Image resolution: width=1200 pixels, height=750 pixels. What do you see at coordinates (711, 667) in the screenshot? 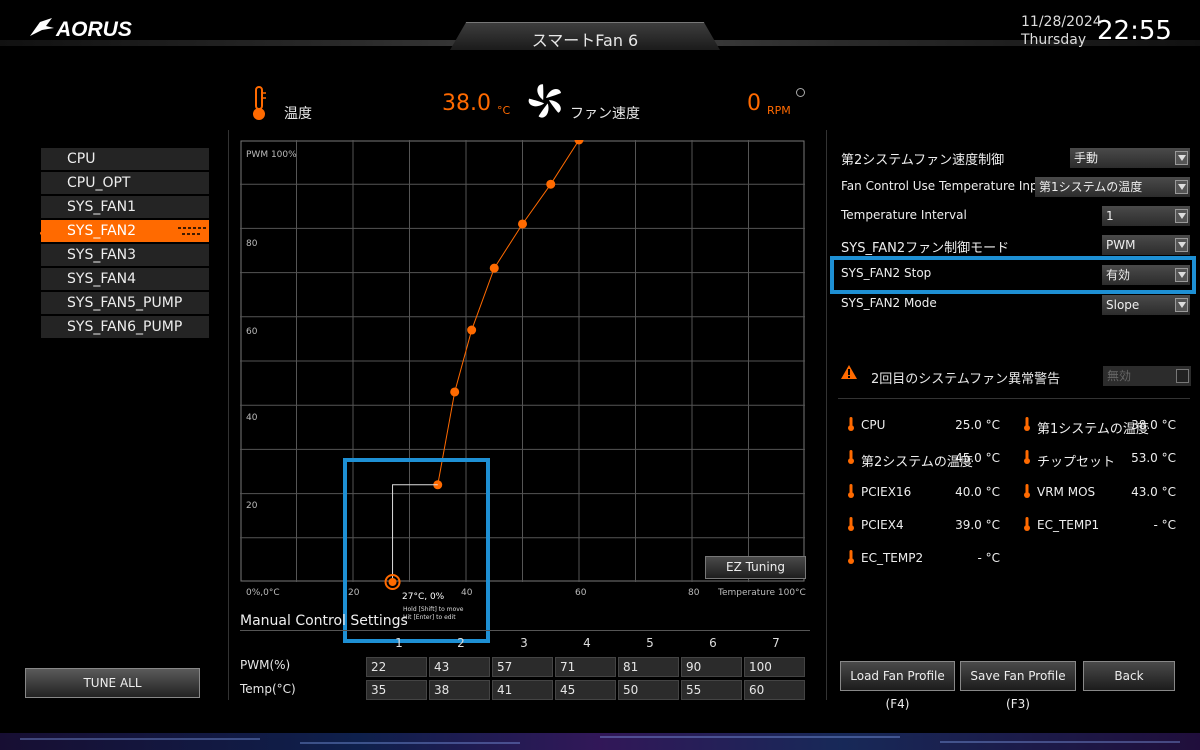
I see `pwm-cell: 90` at bounding box center [711, 667].